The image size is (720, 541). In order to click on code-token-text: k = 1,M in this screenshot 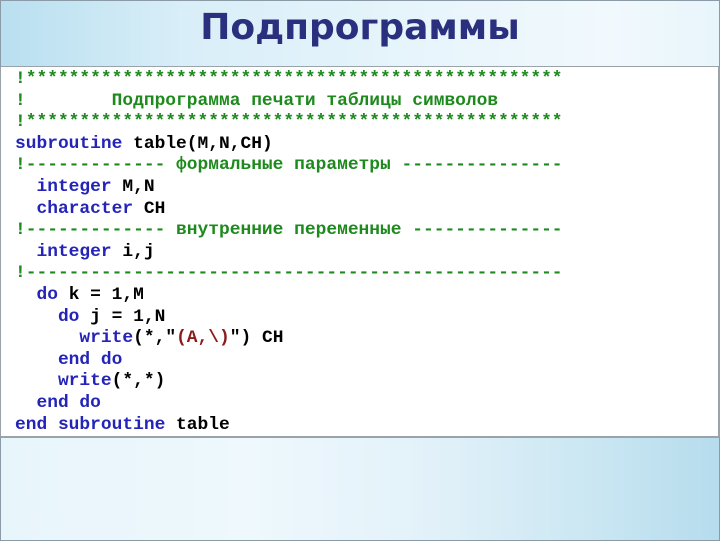, I will do `click(100, 294)`.